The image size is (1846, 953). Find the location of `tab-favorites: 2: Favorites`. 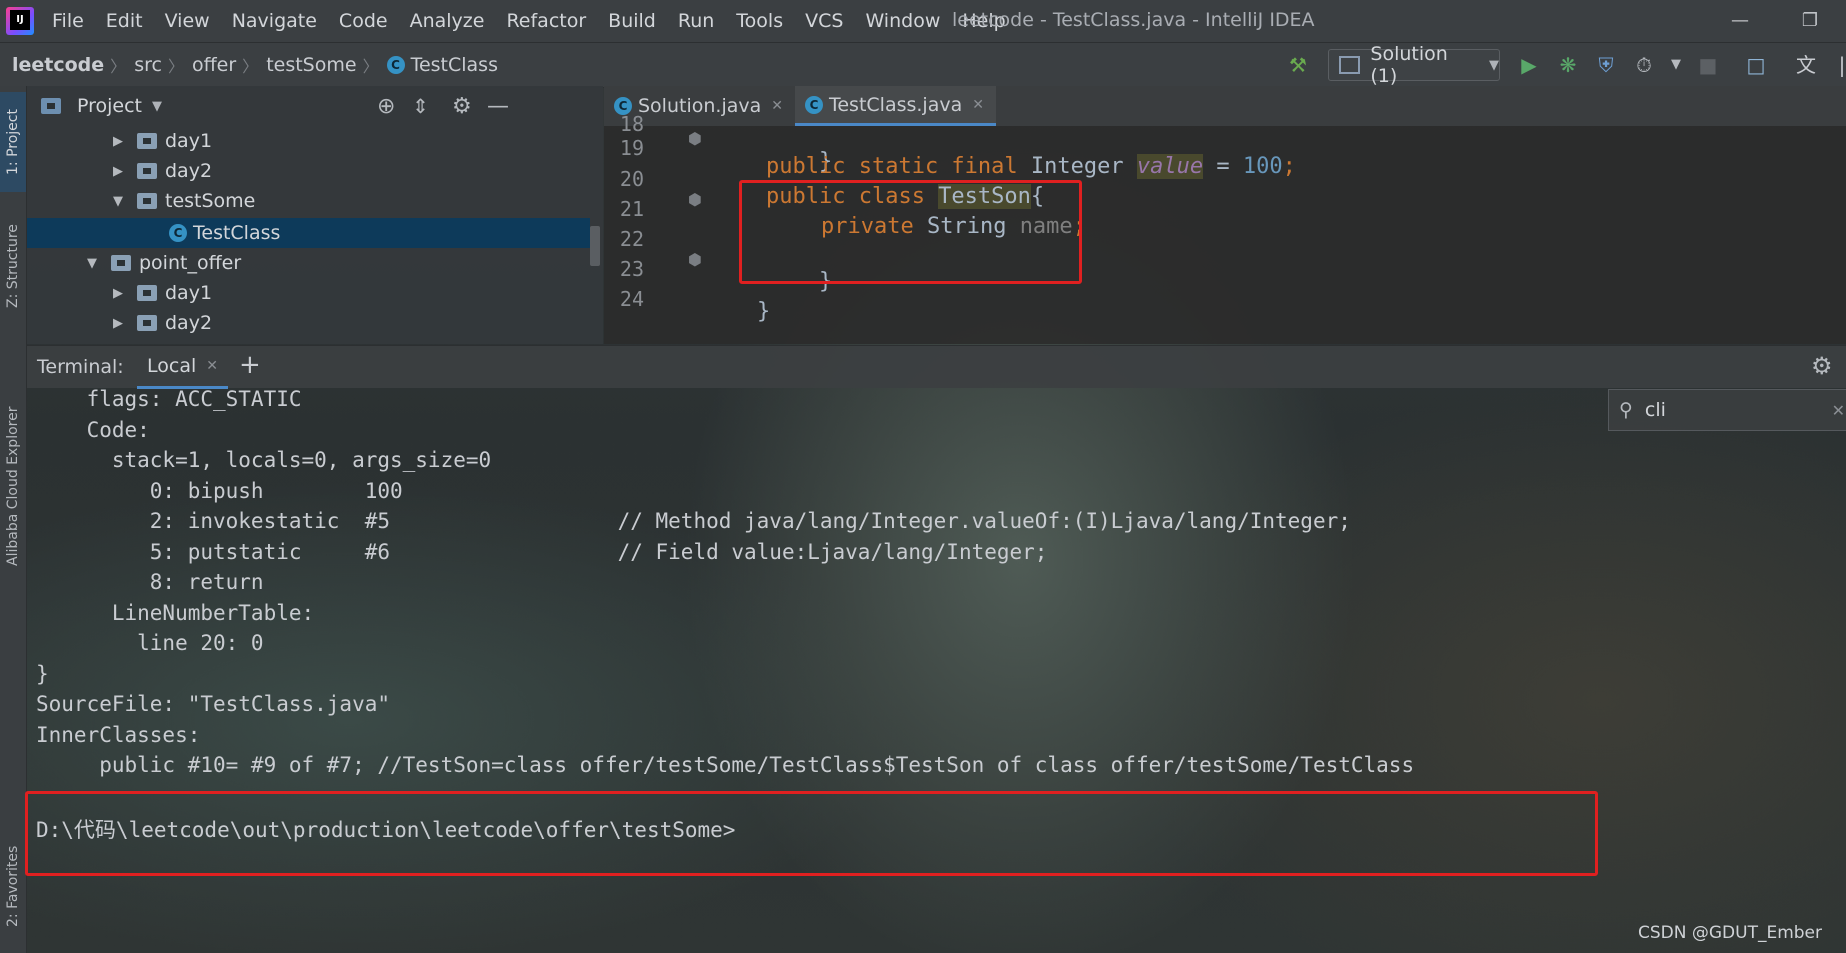

tab-favorites: 2: Favorites is located at coordinates (13, 886).